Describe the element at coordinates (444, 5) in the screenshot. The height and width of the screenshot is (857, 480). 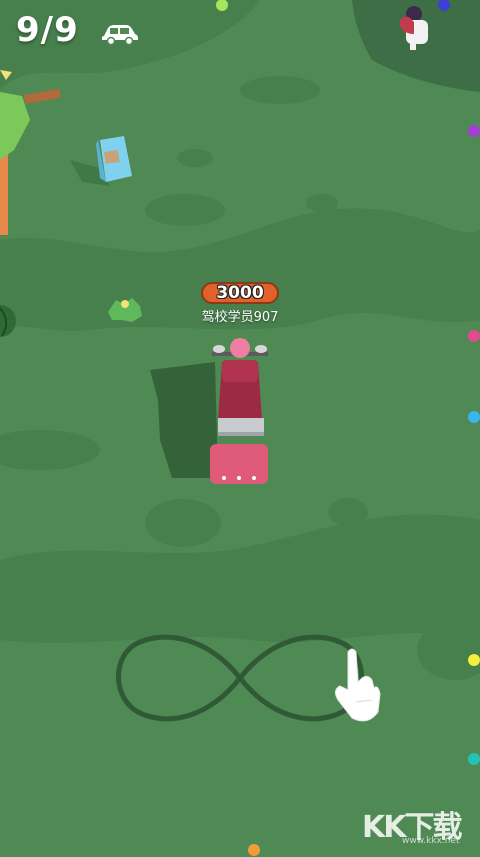
I see `orb-blue` at that location.